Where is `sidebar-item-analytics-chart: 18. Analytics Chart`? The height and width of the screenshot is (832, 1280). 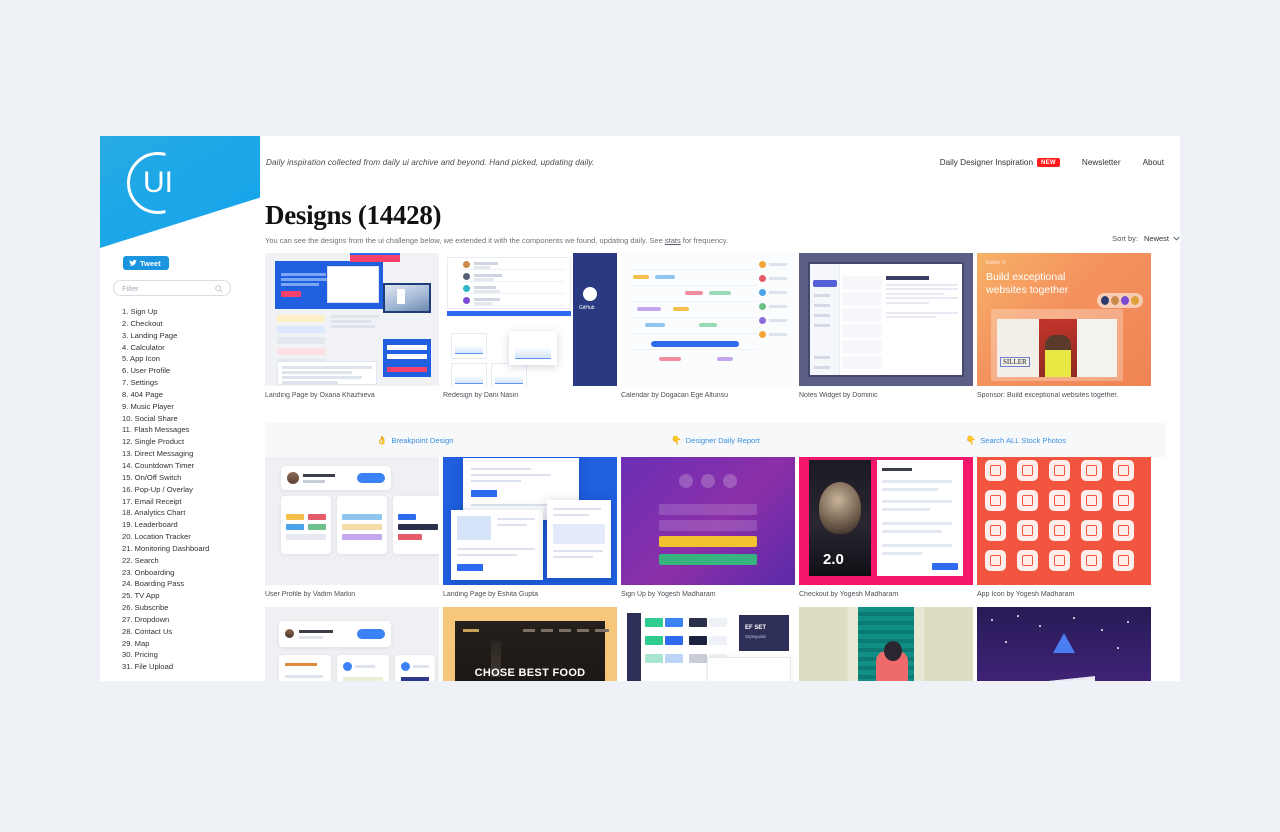
sidebar-item-analytics-chart: 18. Analytics Chart is located at coordinates (190, 513).